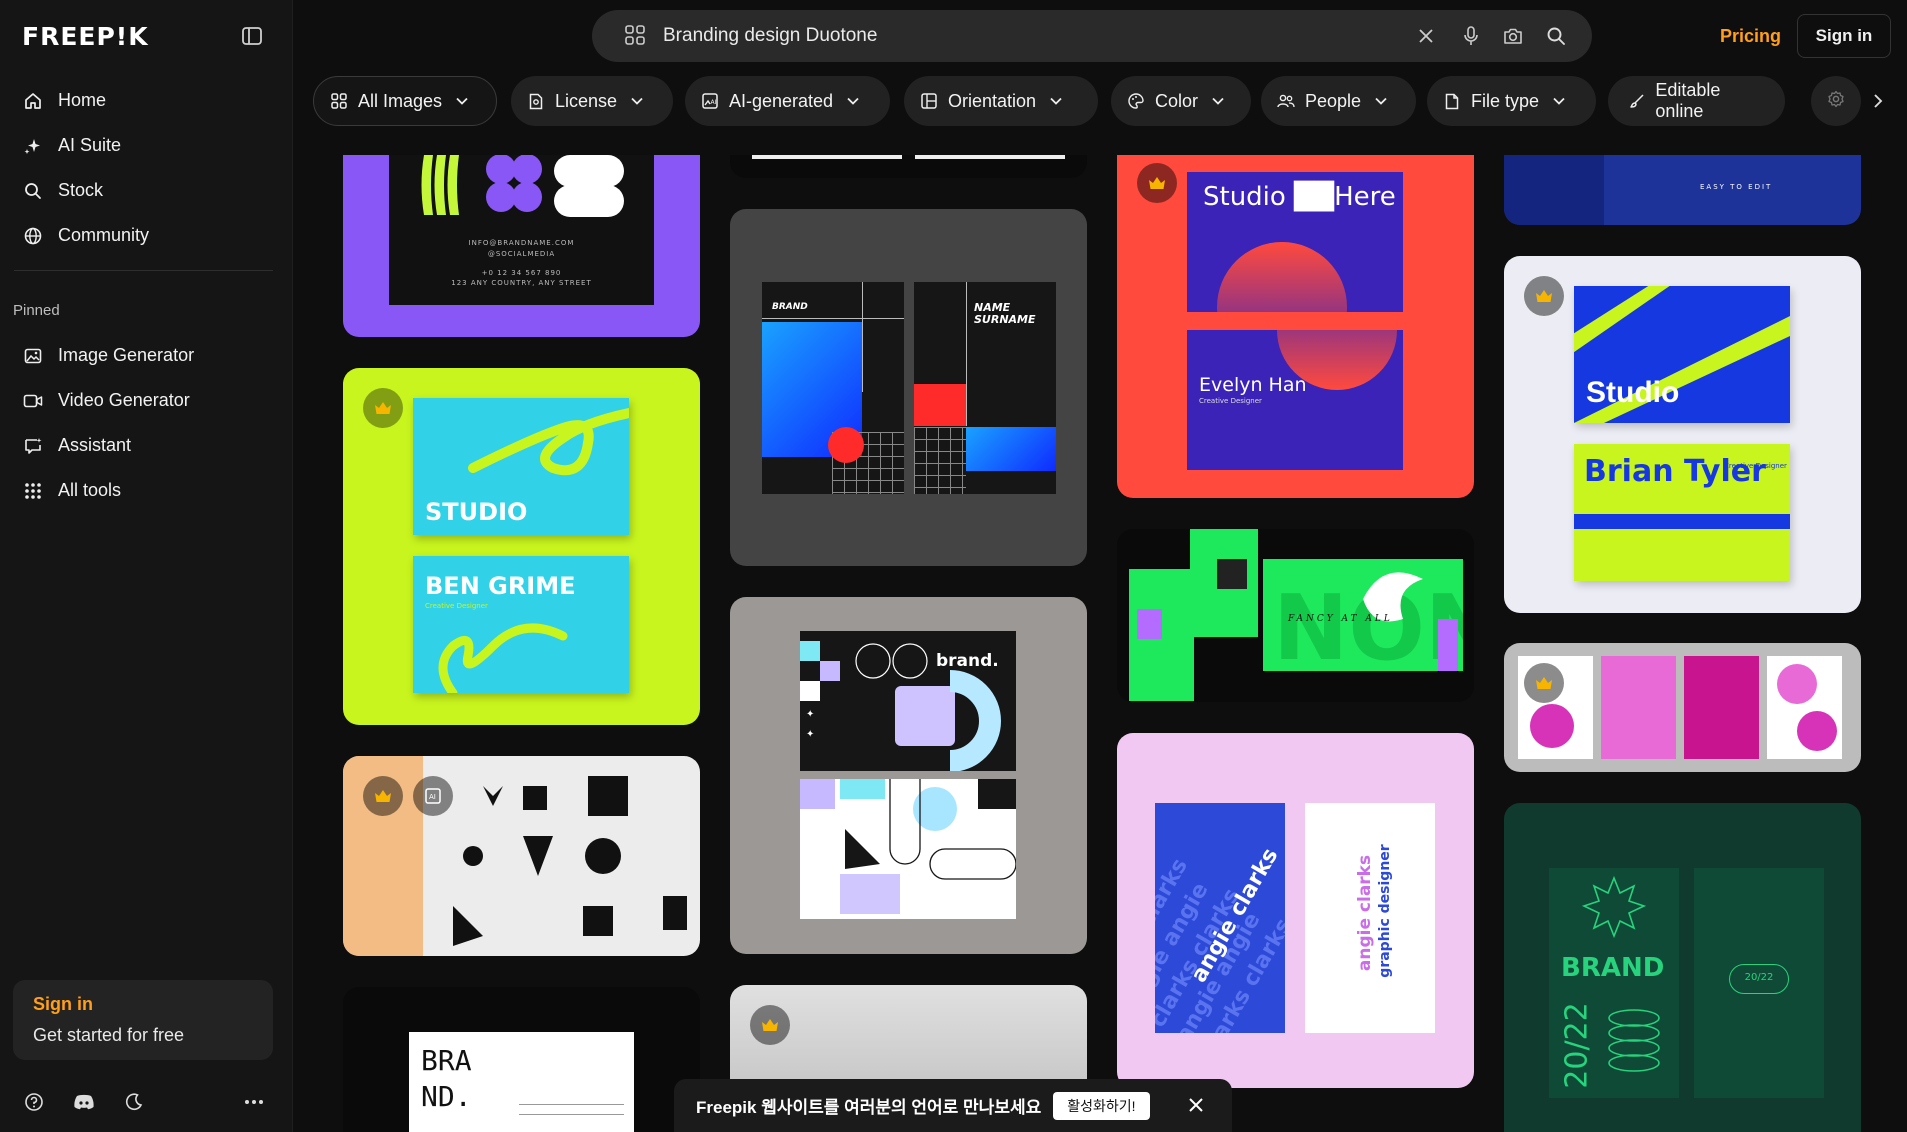  I want to click on filter-settings-button, so click(1836, 101).